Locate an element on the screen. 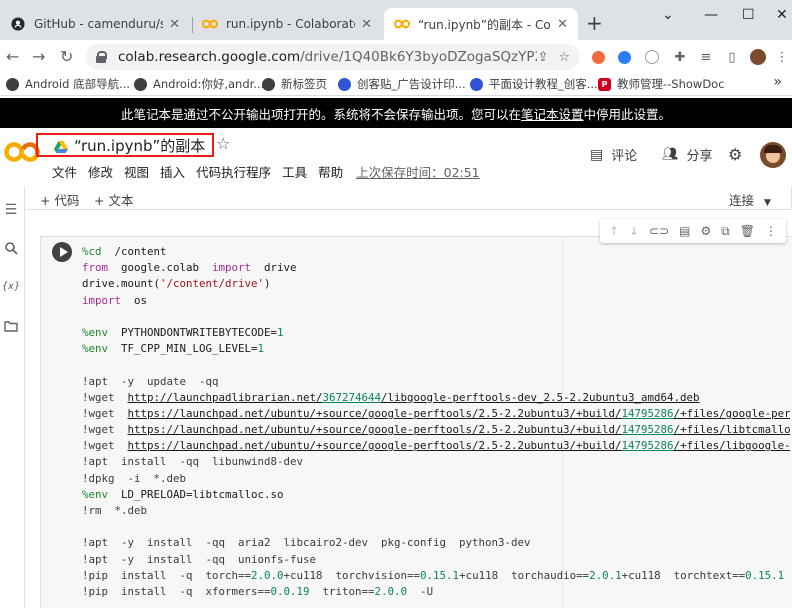 Image resolution: width=792 pixels, height=608 pixels. people-icon: 👥︎ is located at coordinates (670, 154).